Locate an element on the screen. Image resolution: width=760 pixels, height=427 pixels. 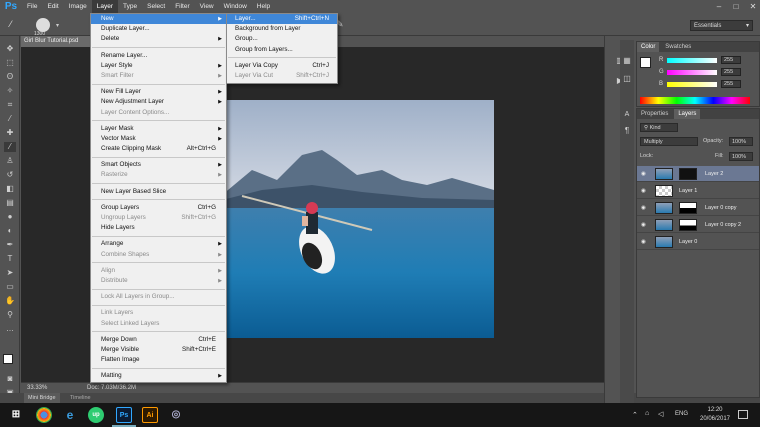
adjust-icon: ▦ is located at coordinates (627, 61).